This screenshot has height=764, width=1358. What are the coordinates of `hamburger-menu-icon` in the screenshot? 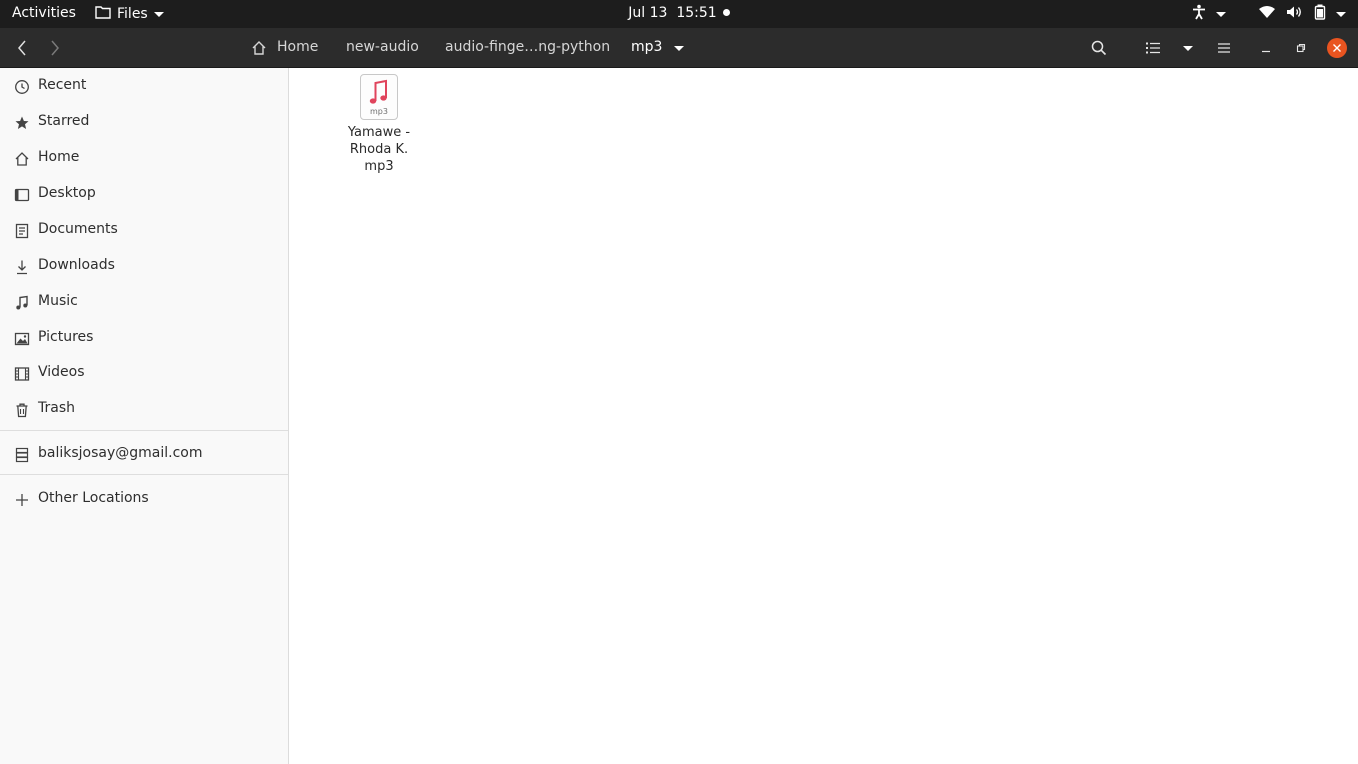 It's located at (1224, 48).